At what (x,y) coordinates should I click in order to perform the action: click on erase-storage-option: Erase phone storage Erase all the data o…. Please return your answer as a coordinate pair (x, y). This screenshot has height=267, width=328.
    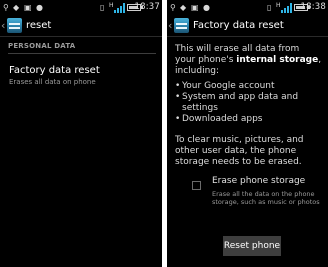
    Looking at the image, I should click on (247, 193).